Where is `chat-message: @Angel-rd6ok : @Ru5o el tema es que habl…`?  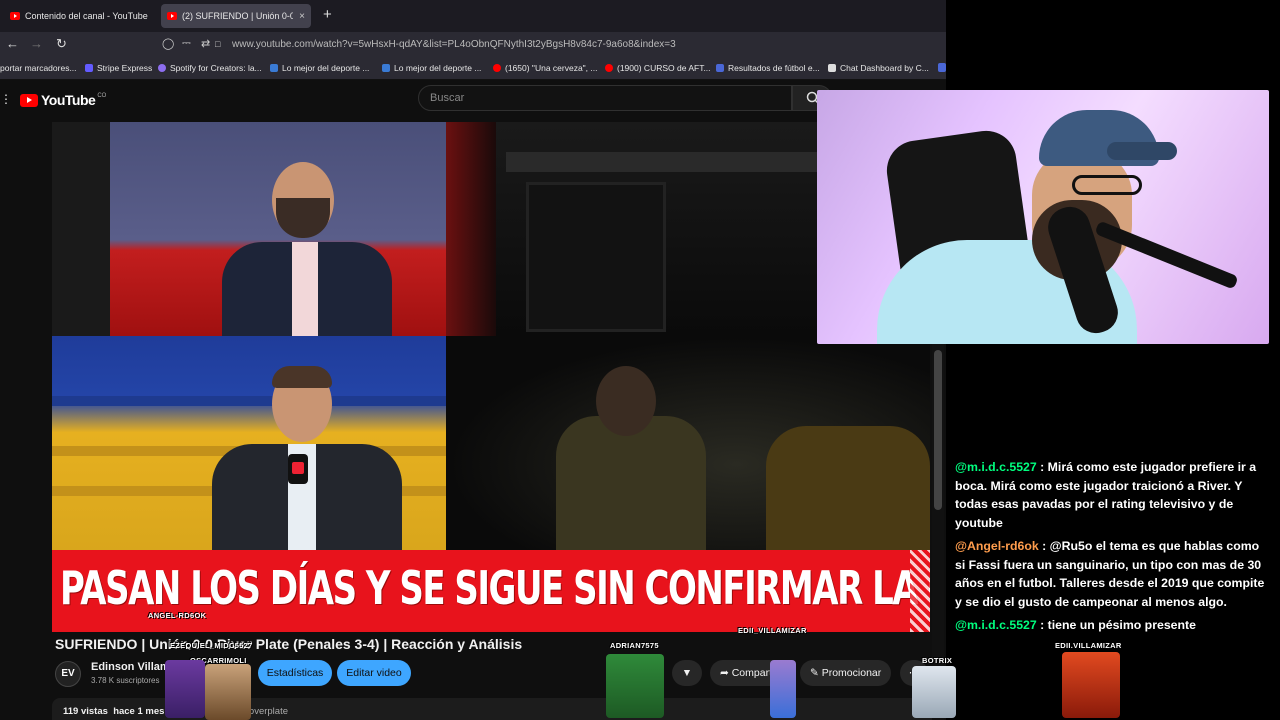
chat-message: @Angel-rd6ok : @Ru5o el tema es que habl… is located at coordinates (1111, 574).